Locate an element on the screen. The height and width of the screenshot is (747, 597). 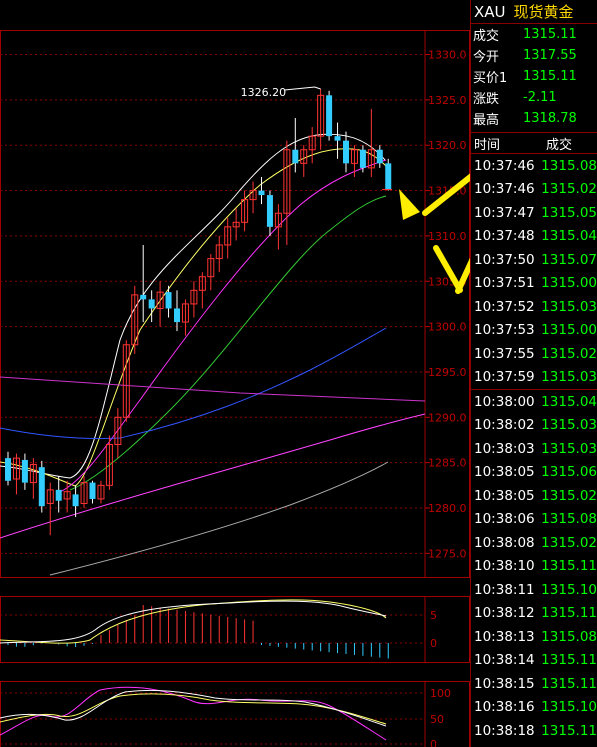
tick-row: 10:38:03 1315.03 is located at coordinates (534, 449).